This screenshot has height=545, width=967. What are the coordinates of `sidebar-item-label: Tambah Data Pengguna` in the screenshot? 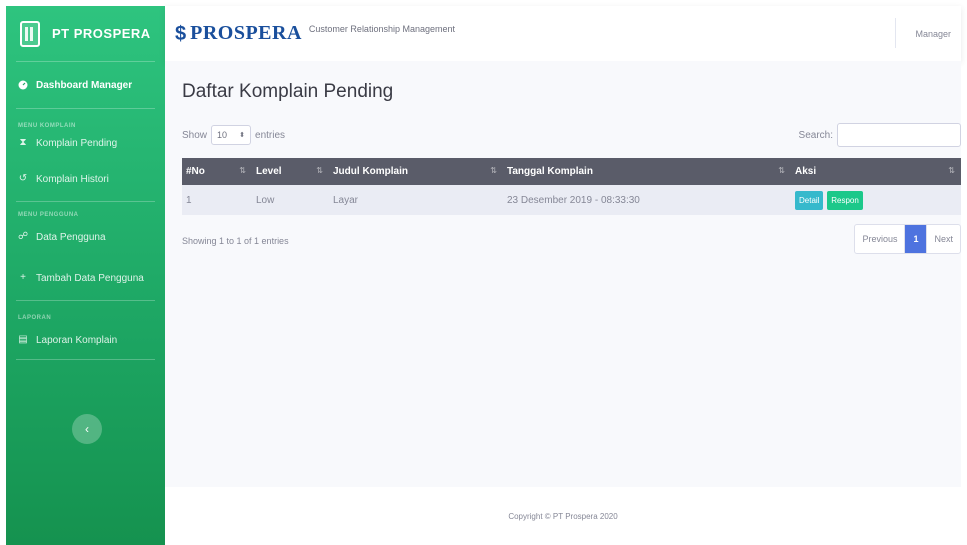 It's located at (90, 278).